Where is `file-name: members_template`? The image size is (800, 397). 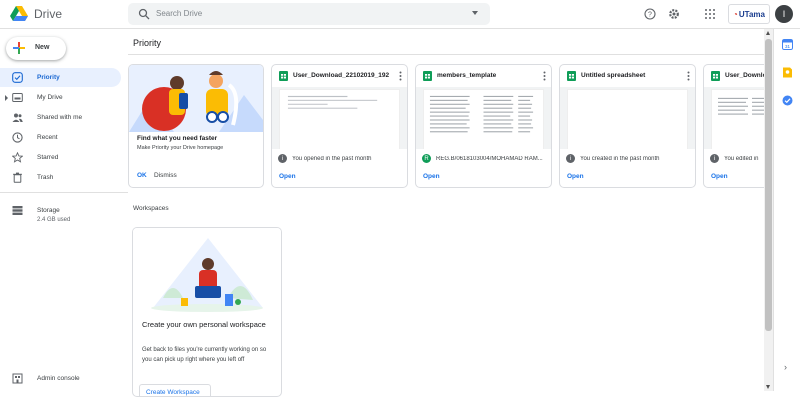
file-name: members_template is located at coordinates (485, 75).